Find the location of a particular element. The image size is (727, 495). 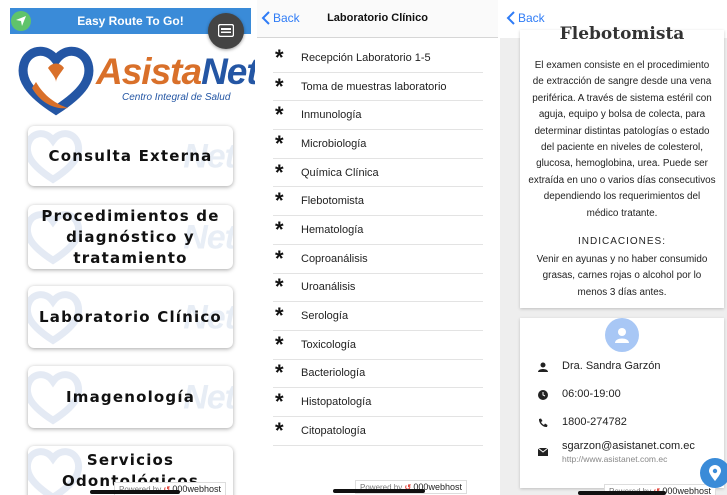

website-link: http://www.asistanet.com.ec is located at coordinates (628, 459).